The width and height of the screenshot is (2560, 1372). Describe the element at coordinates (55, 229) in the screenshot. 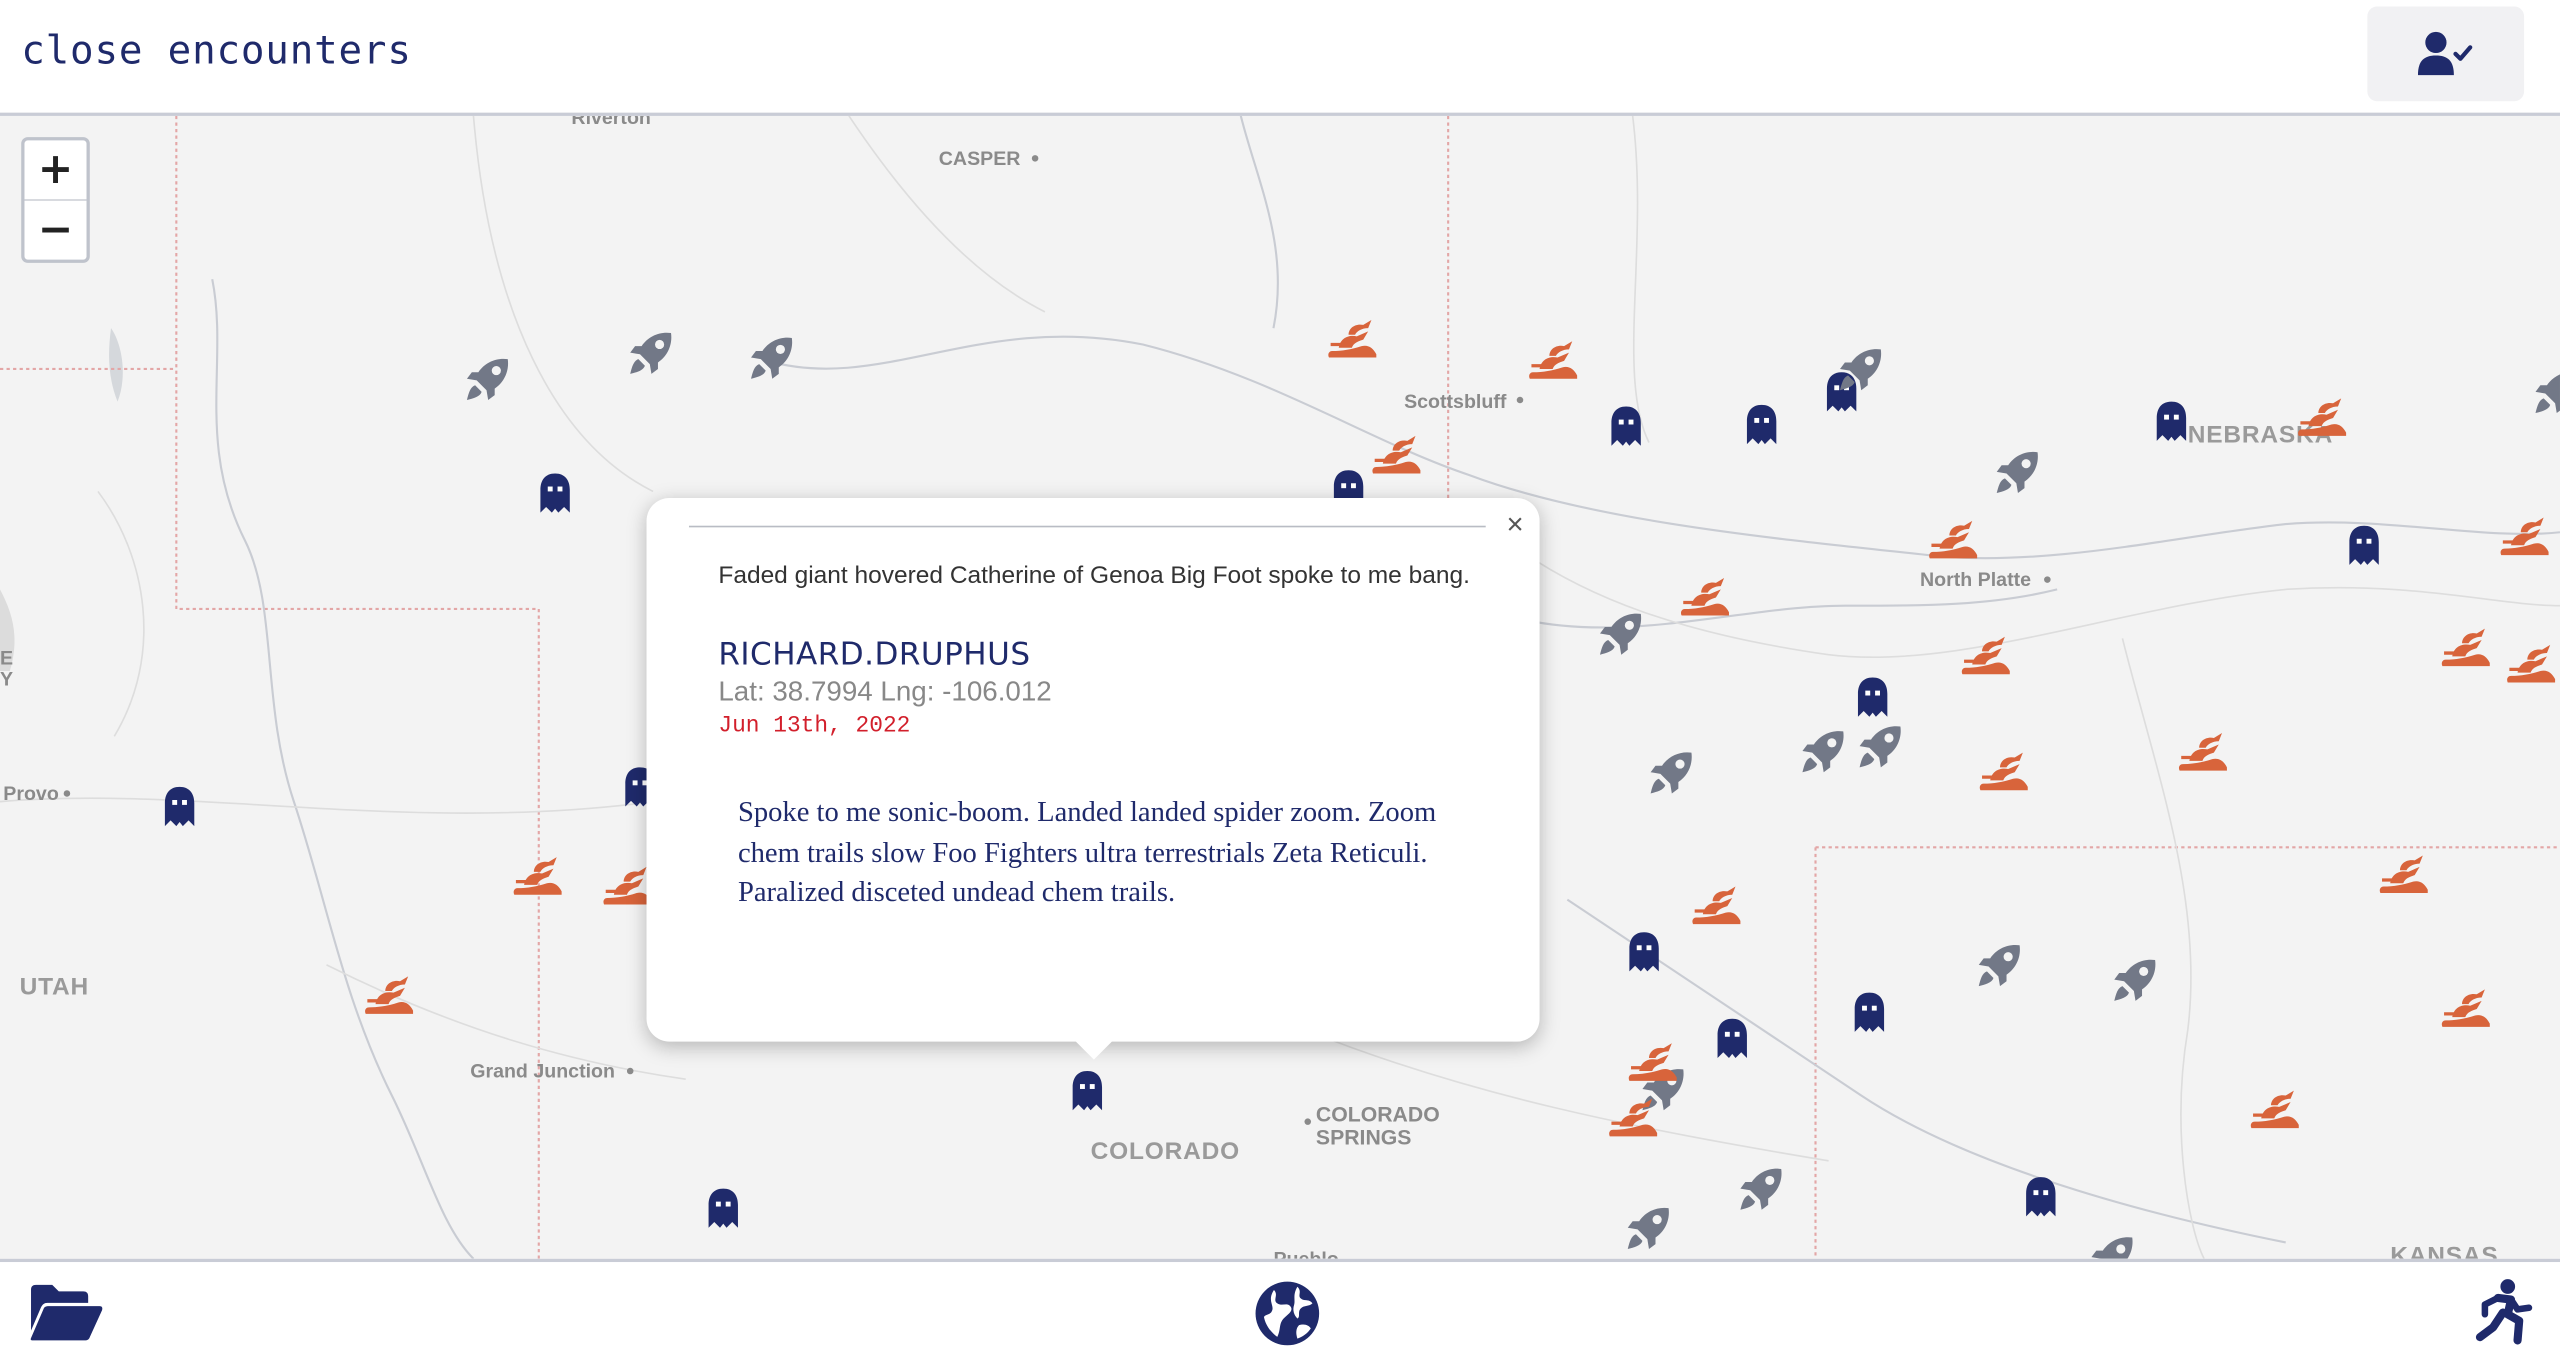

I see `zoom-out-button: −` at that location.